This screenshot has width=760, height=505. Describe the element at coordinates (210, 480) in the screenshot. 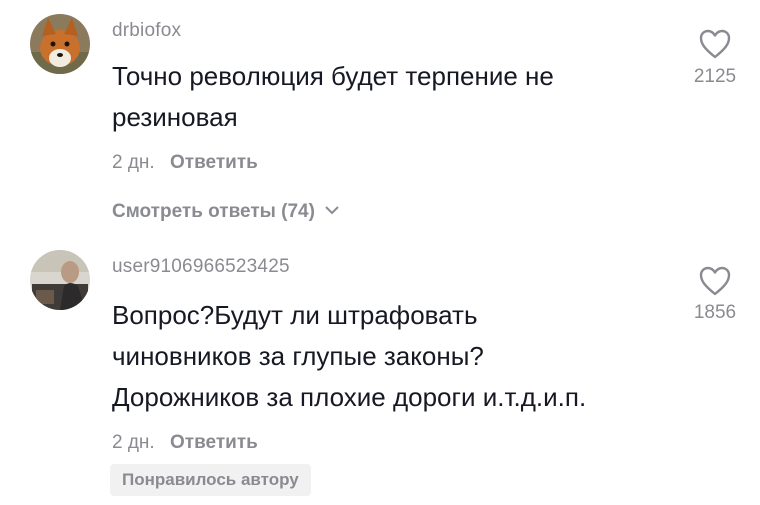

I see `liked-by-author-badge: Понравилось автору` at that location.